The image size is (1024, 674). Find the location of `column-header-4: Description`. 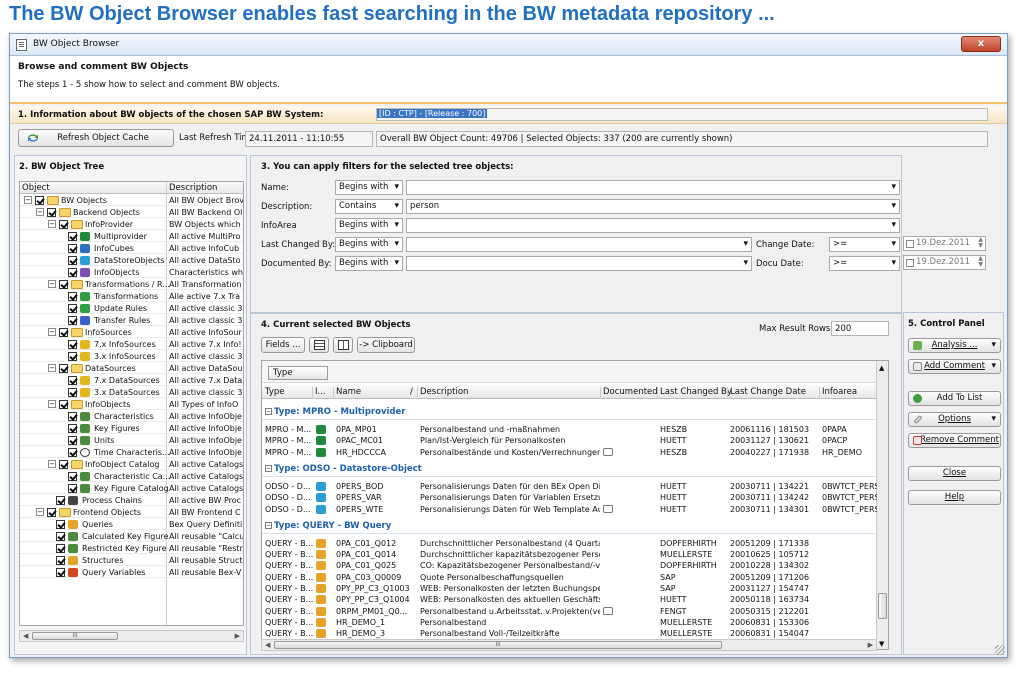

column-header-4: Description is located at coordinates (444, 392).